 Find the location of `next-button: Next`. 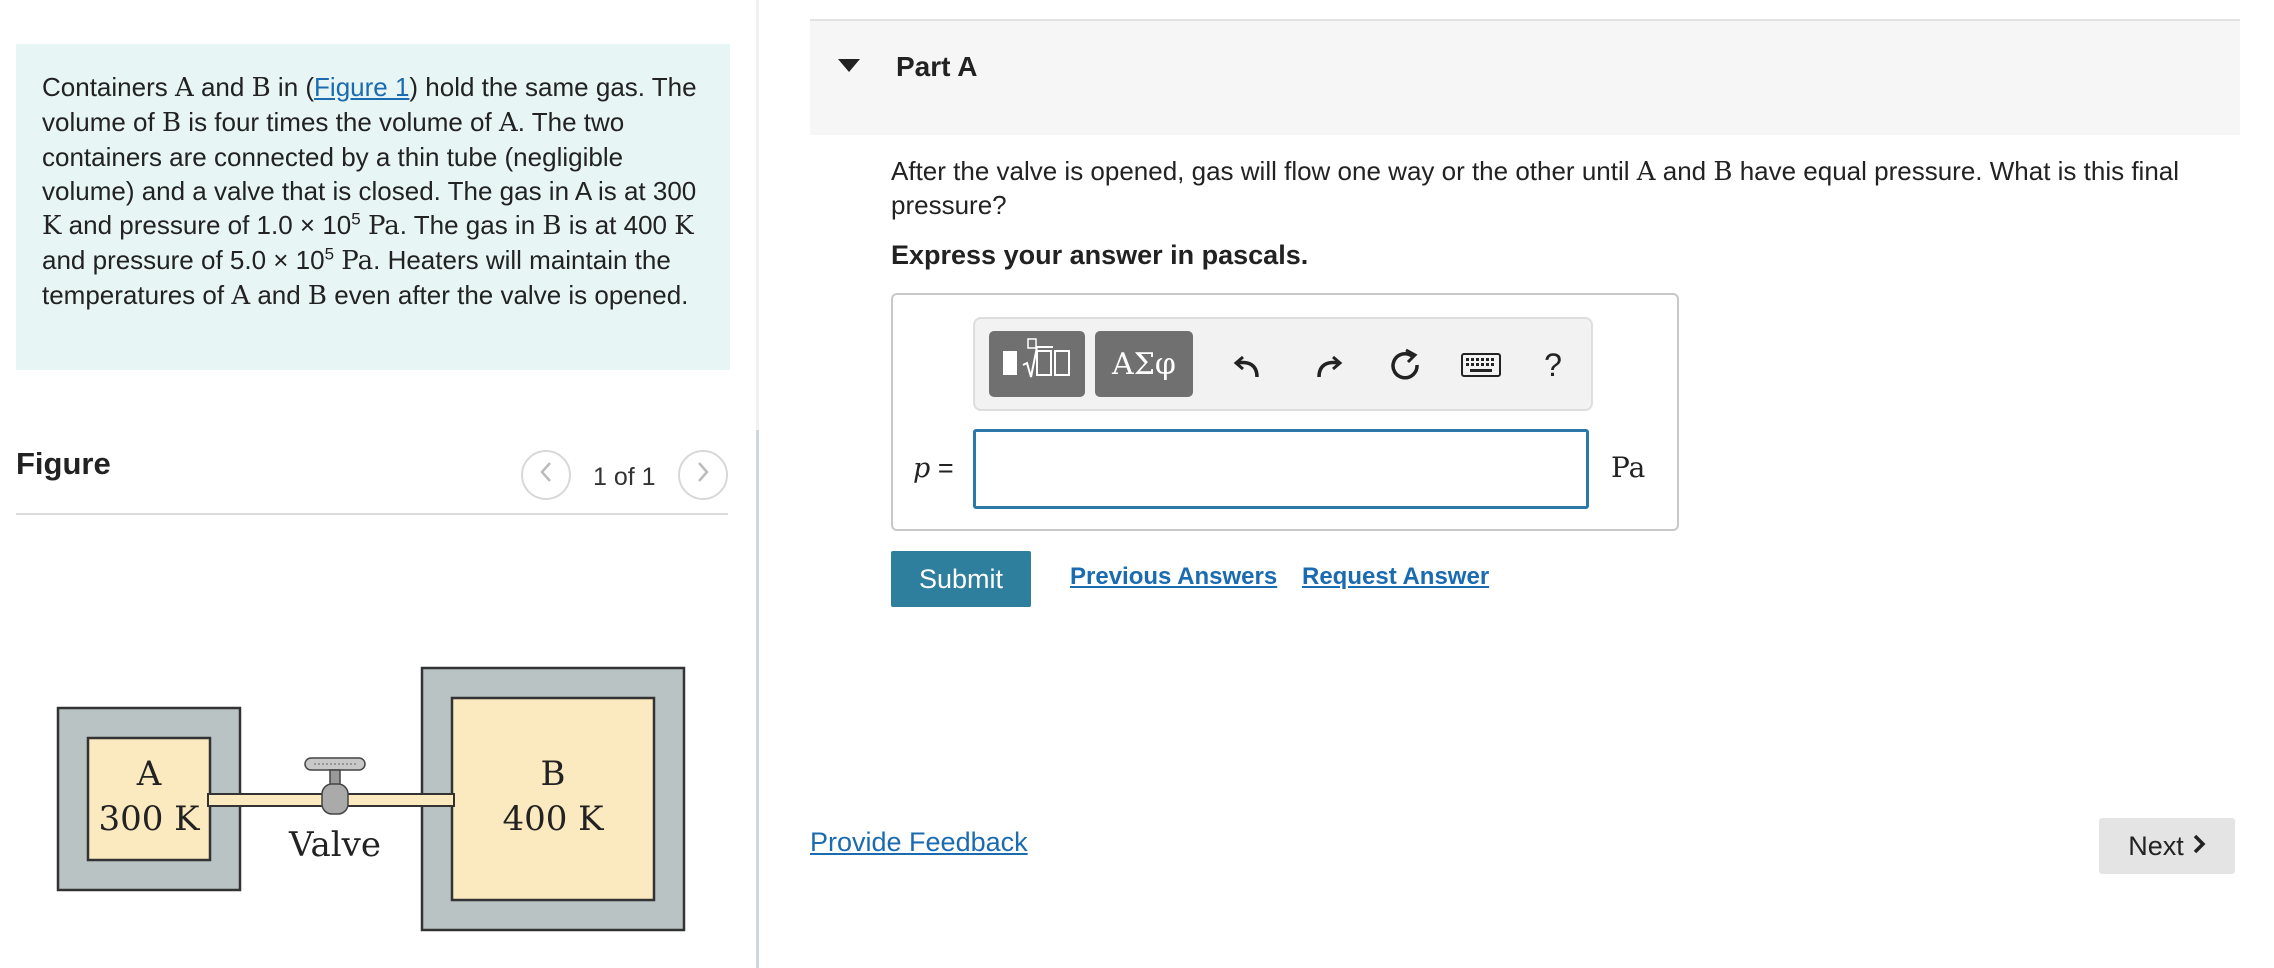

next-button: Next is located at coordinates (2167, 846).